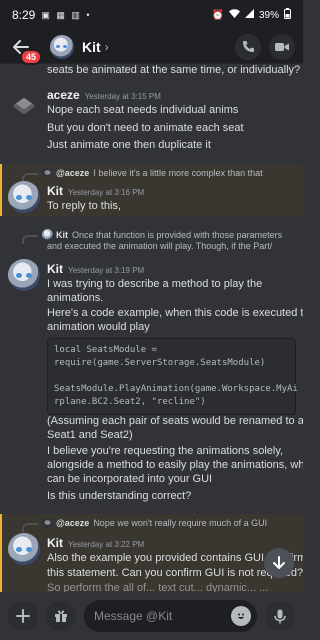 The image size is (320, 640). What do you see at coordinates (249, 15) in the screenshot?
I see `signal-icon` at bounding box center [249, 15].